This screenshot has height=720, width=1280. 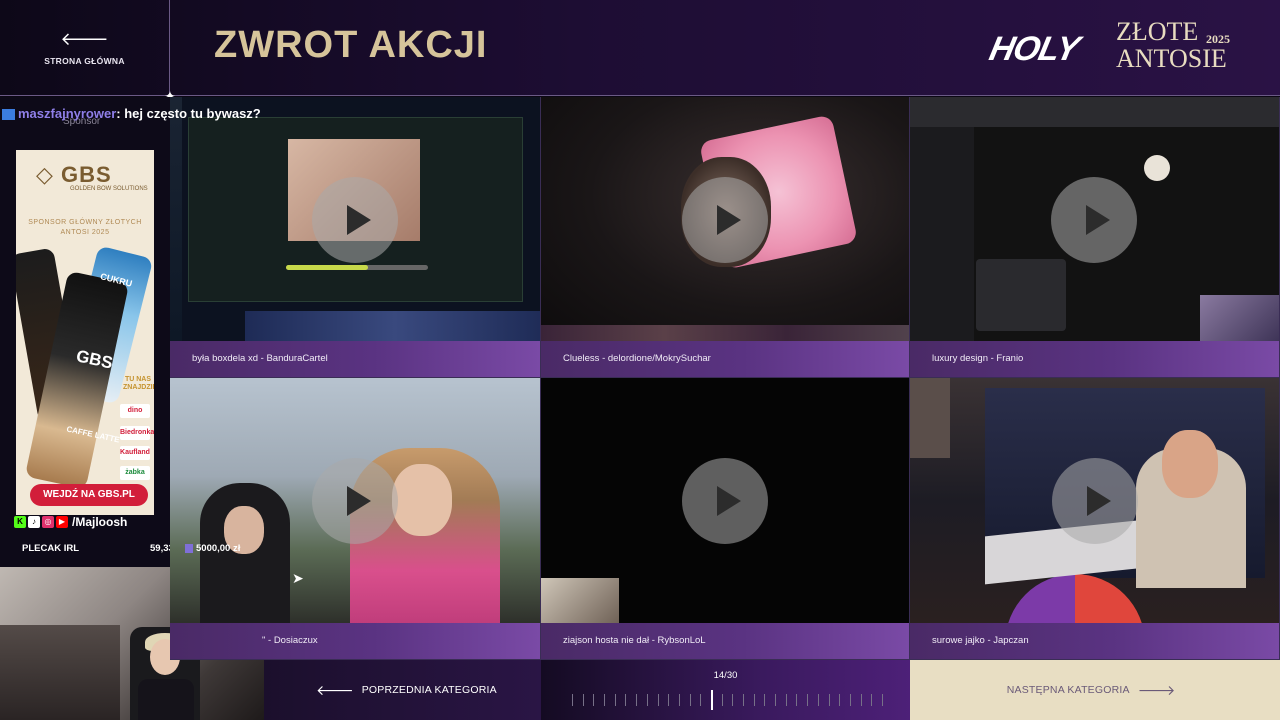 I want to click on chat-username: maszfajnyrower, so click(x=67, y=113).